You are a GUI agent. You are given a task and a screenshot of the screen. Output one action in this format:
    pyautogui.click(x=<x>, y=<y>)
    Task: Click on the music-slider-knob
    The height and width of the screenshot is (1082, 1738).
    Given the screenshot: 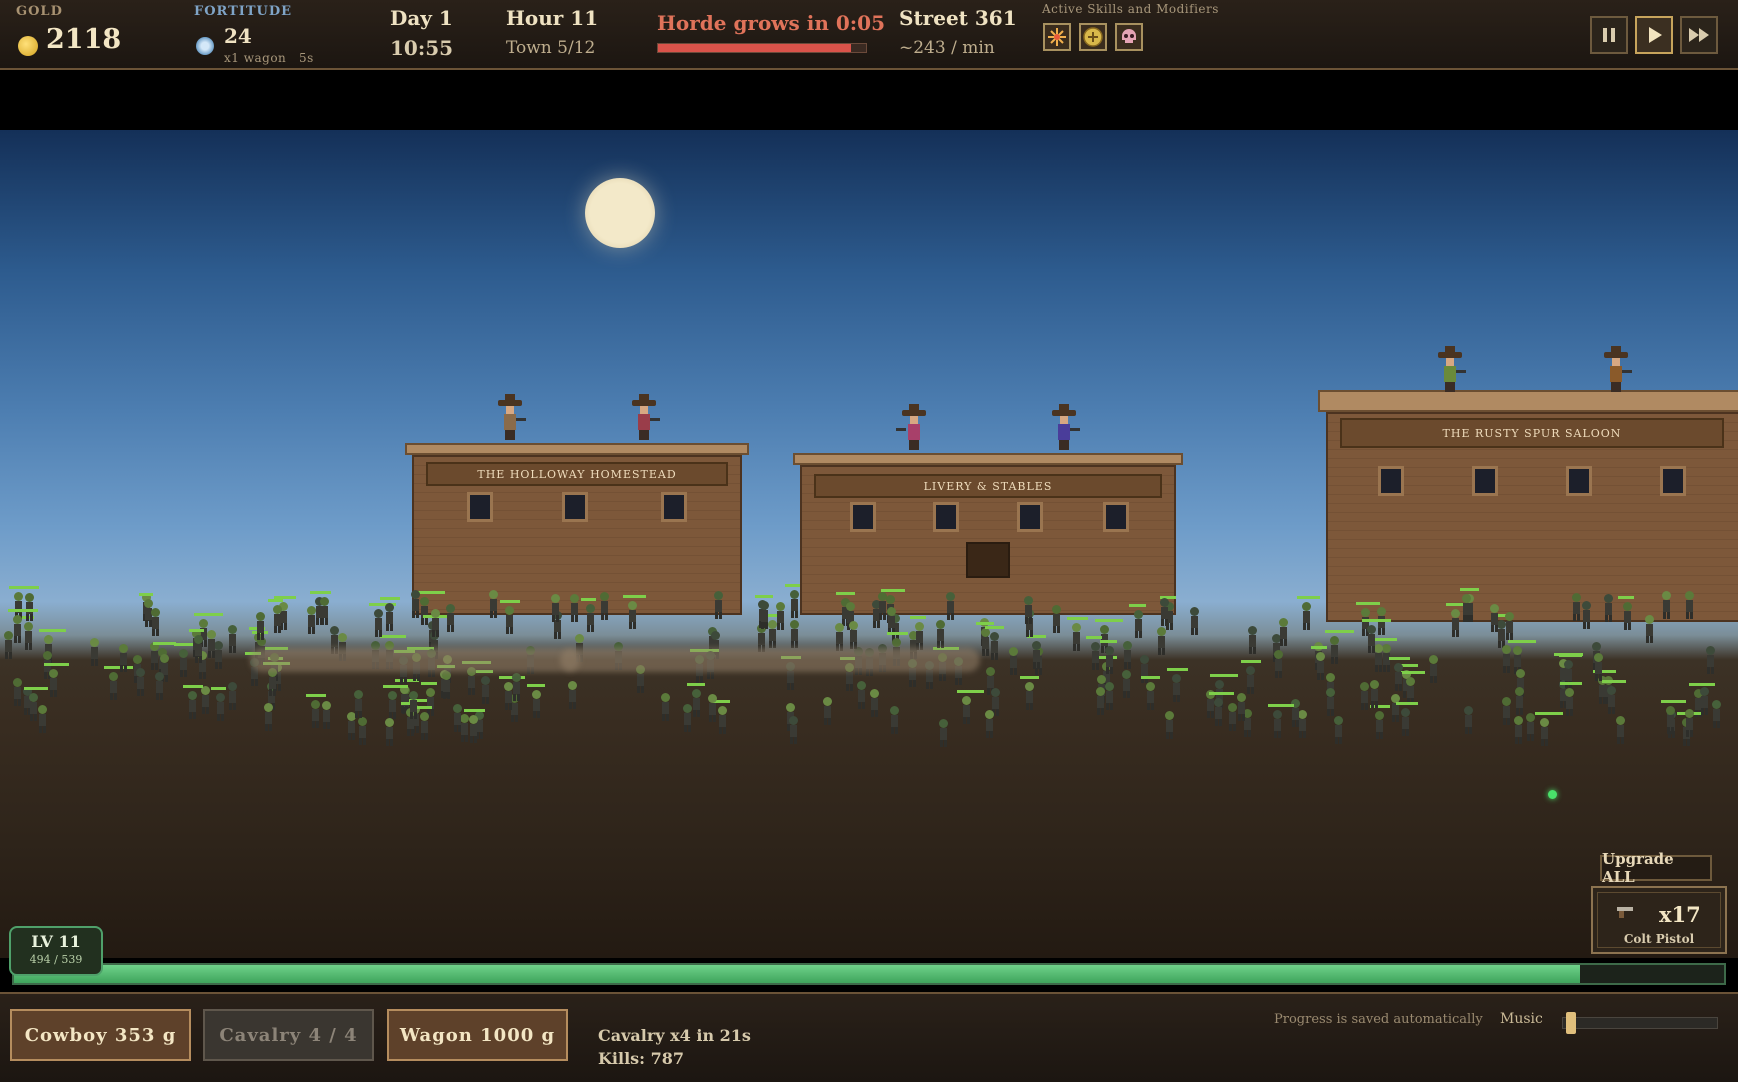 What is the action you would take?
    pyautogui.click(x=1570, y=1023)
    